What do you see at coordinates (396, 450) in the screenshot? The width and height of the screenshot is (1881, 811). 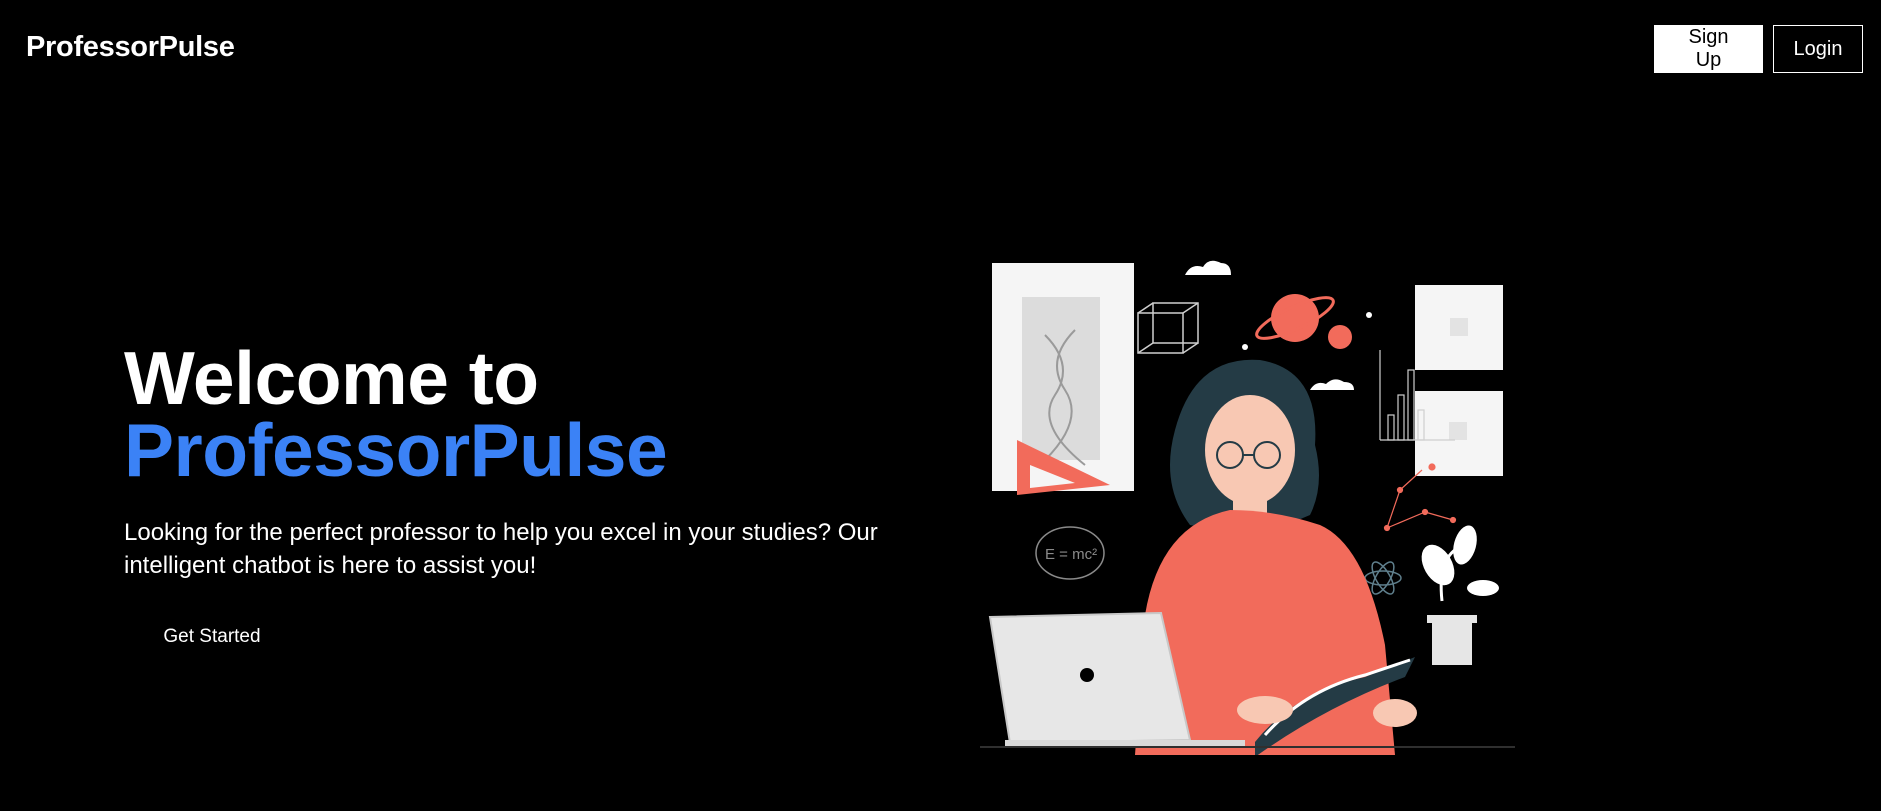 I see `hero-title-brand: ProfessorPulse` at bounding box center [396, 450].